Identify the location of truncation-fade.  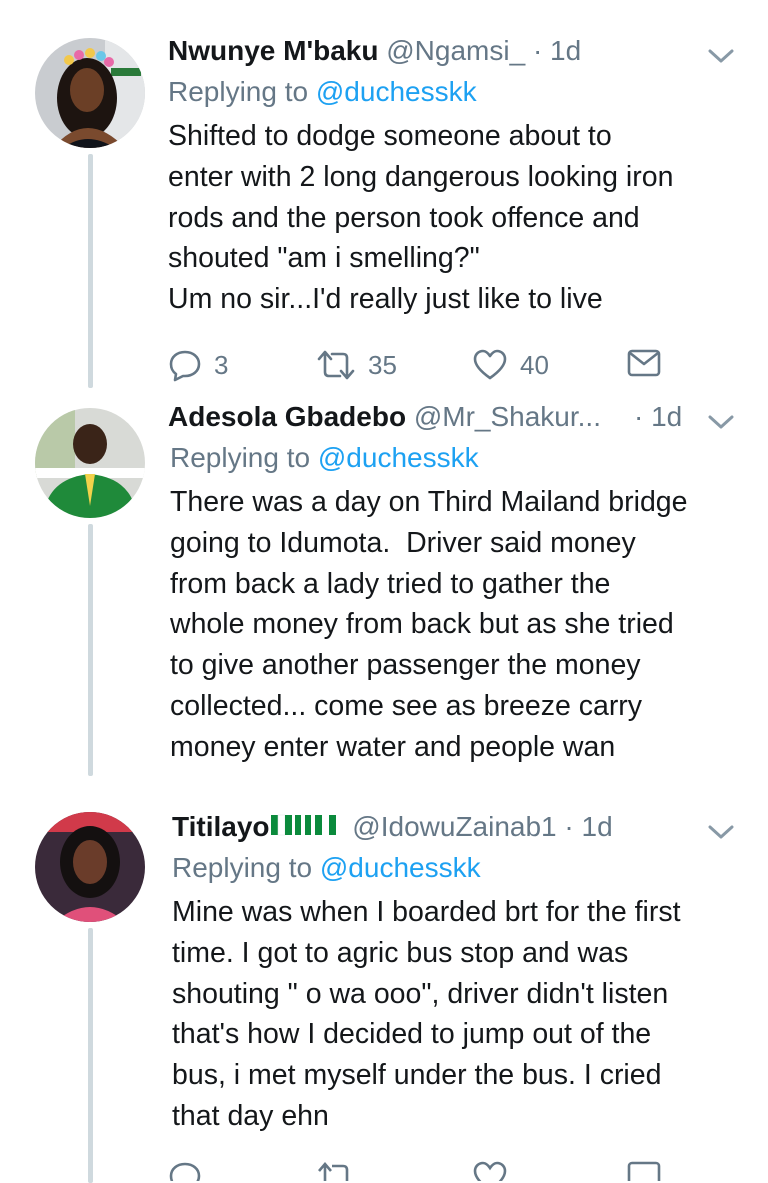
(460, 774).